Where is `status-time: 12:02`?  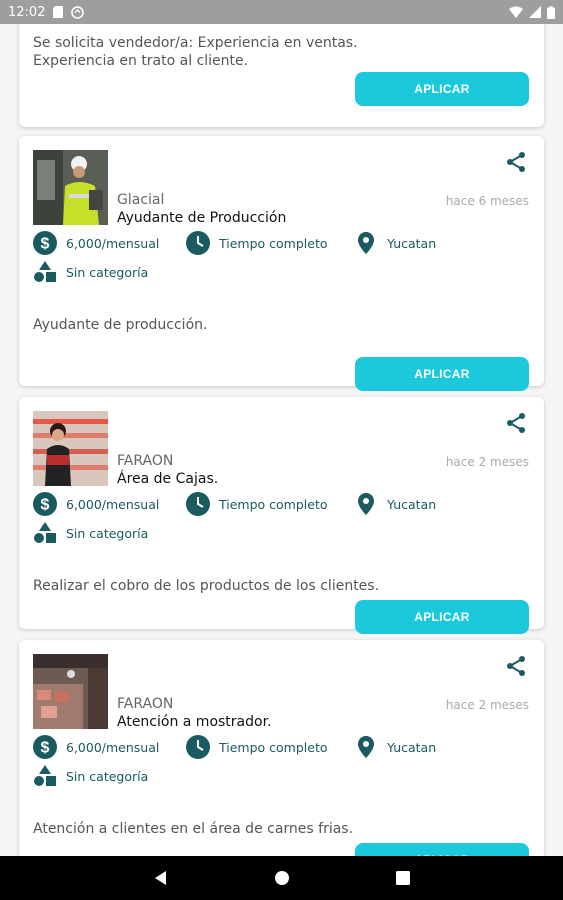 status-time: 12:02 is located at coordinates (27, 12).